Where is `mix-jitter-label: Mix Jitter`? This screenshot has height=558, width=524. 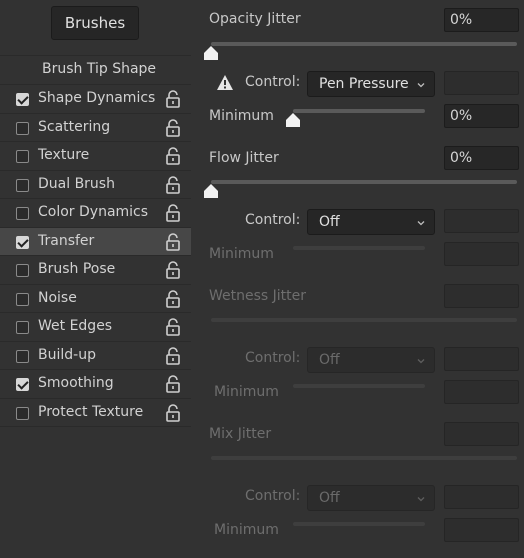 mix-jitter-label: Mix Jitter is located at coordinates (240, 434).